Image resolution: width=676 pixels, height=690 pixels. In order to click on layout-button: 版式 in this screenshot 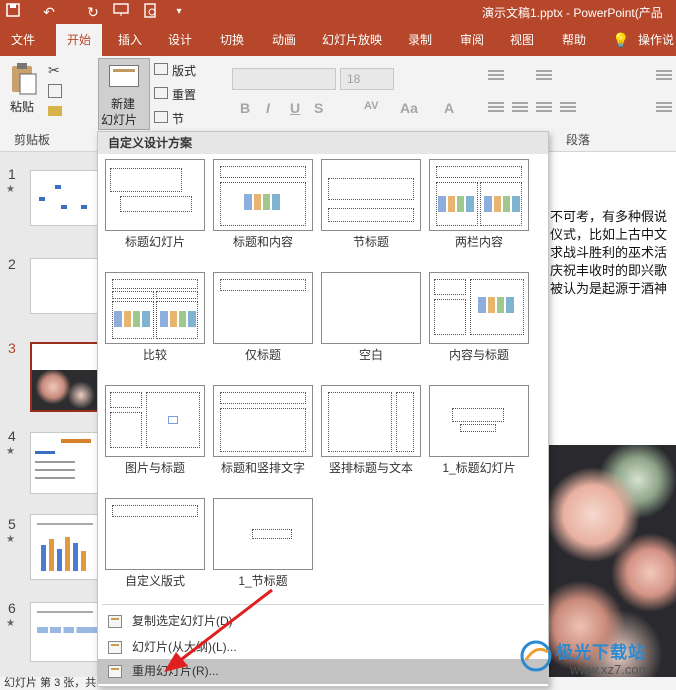, I will do `click(184, 70)`.